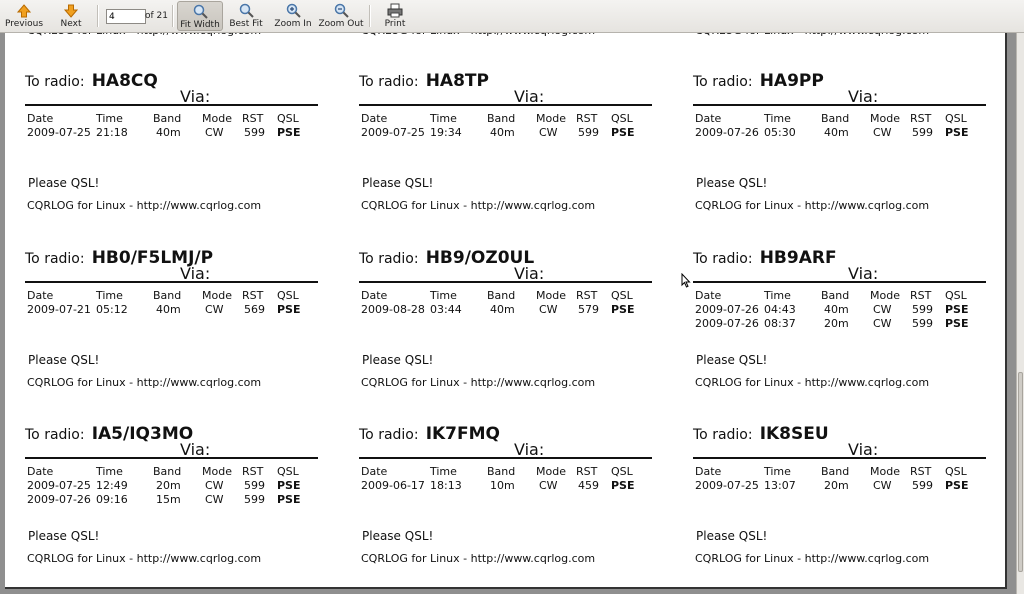  What do you see at coordinates (246, 16) in the screenshot?
I see `best-fit-button: Best Fit` at bounding box center [246, 16].